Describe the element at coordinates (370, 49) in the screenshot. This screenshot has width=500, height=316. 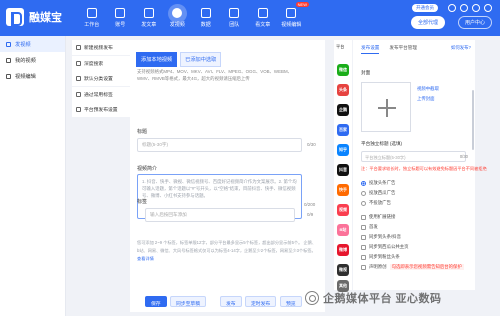
I see `tab-publish-settings: 发布设置` at that location.